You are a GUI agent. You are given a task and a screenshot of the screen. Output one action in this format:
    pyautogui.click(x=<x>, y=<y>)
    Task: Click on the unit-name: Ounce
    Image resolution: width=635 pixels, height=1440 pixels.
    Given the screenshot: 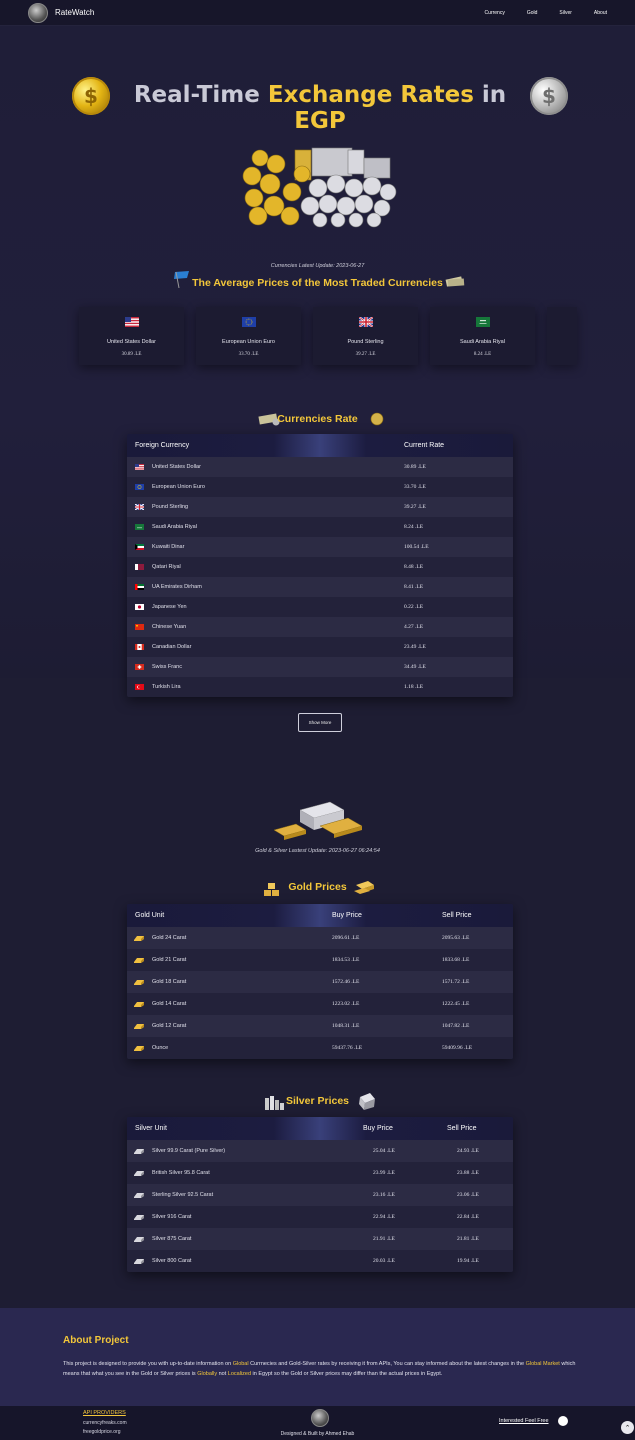 What is the action you would take?
    pyautogui.click(x=160, y=1048)
    